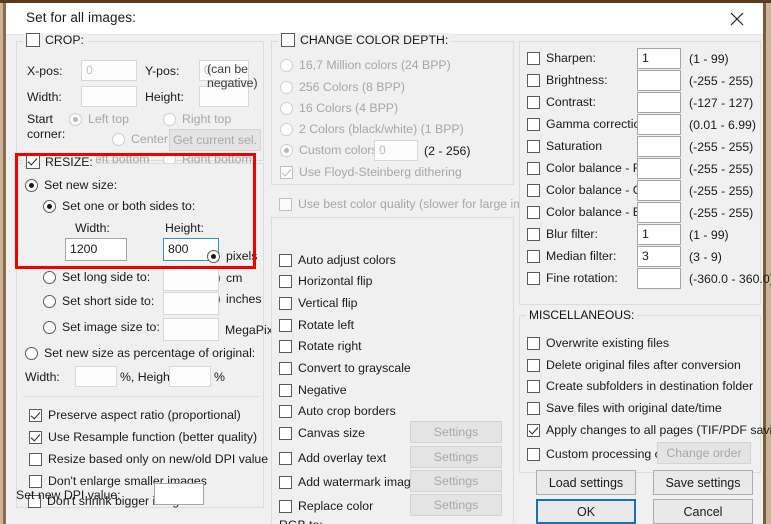 This screenshot has width=771, height=524. What do you see at coordinates (320, 346) in the screenshot?
I see `transform-rotate-right: Rotate right` at bounding box center [320, 346].